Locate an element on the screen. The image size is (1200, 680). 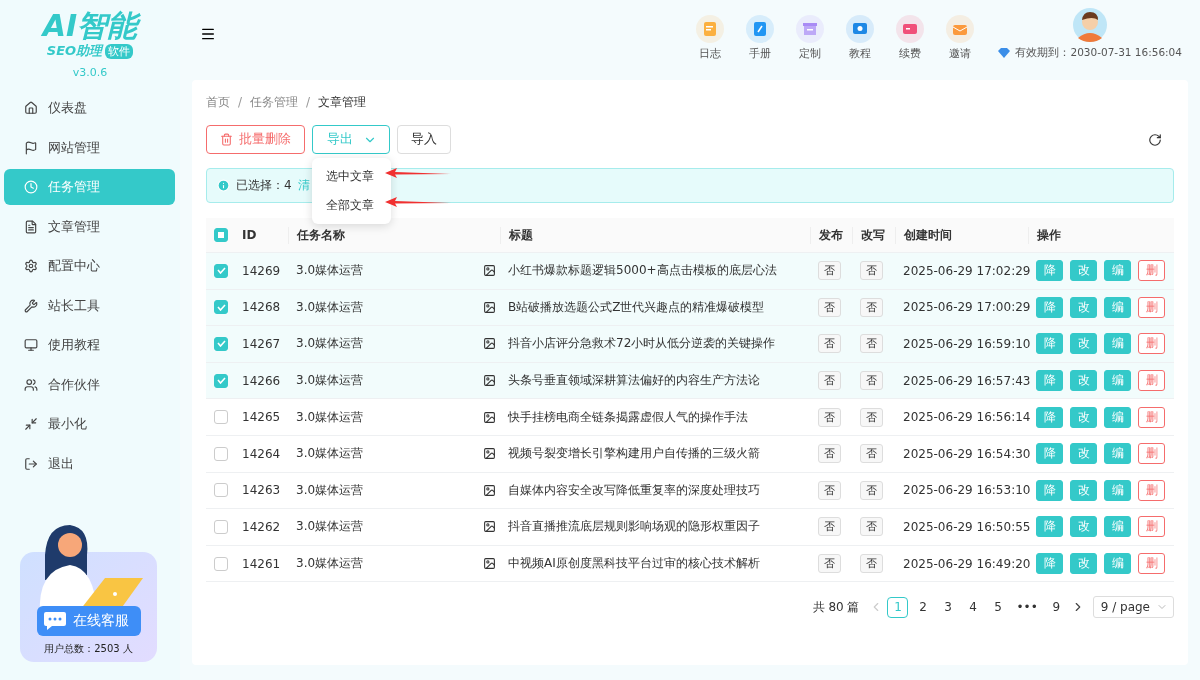
import-button: 导入 is located at coordinates (424, 139).